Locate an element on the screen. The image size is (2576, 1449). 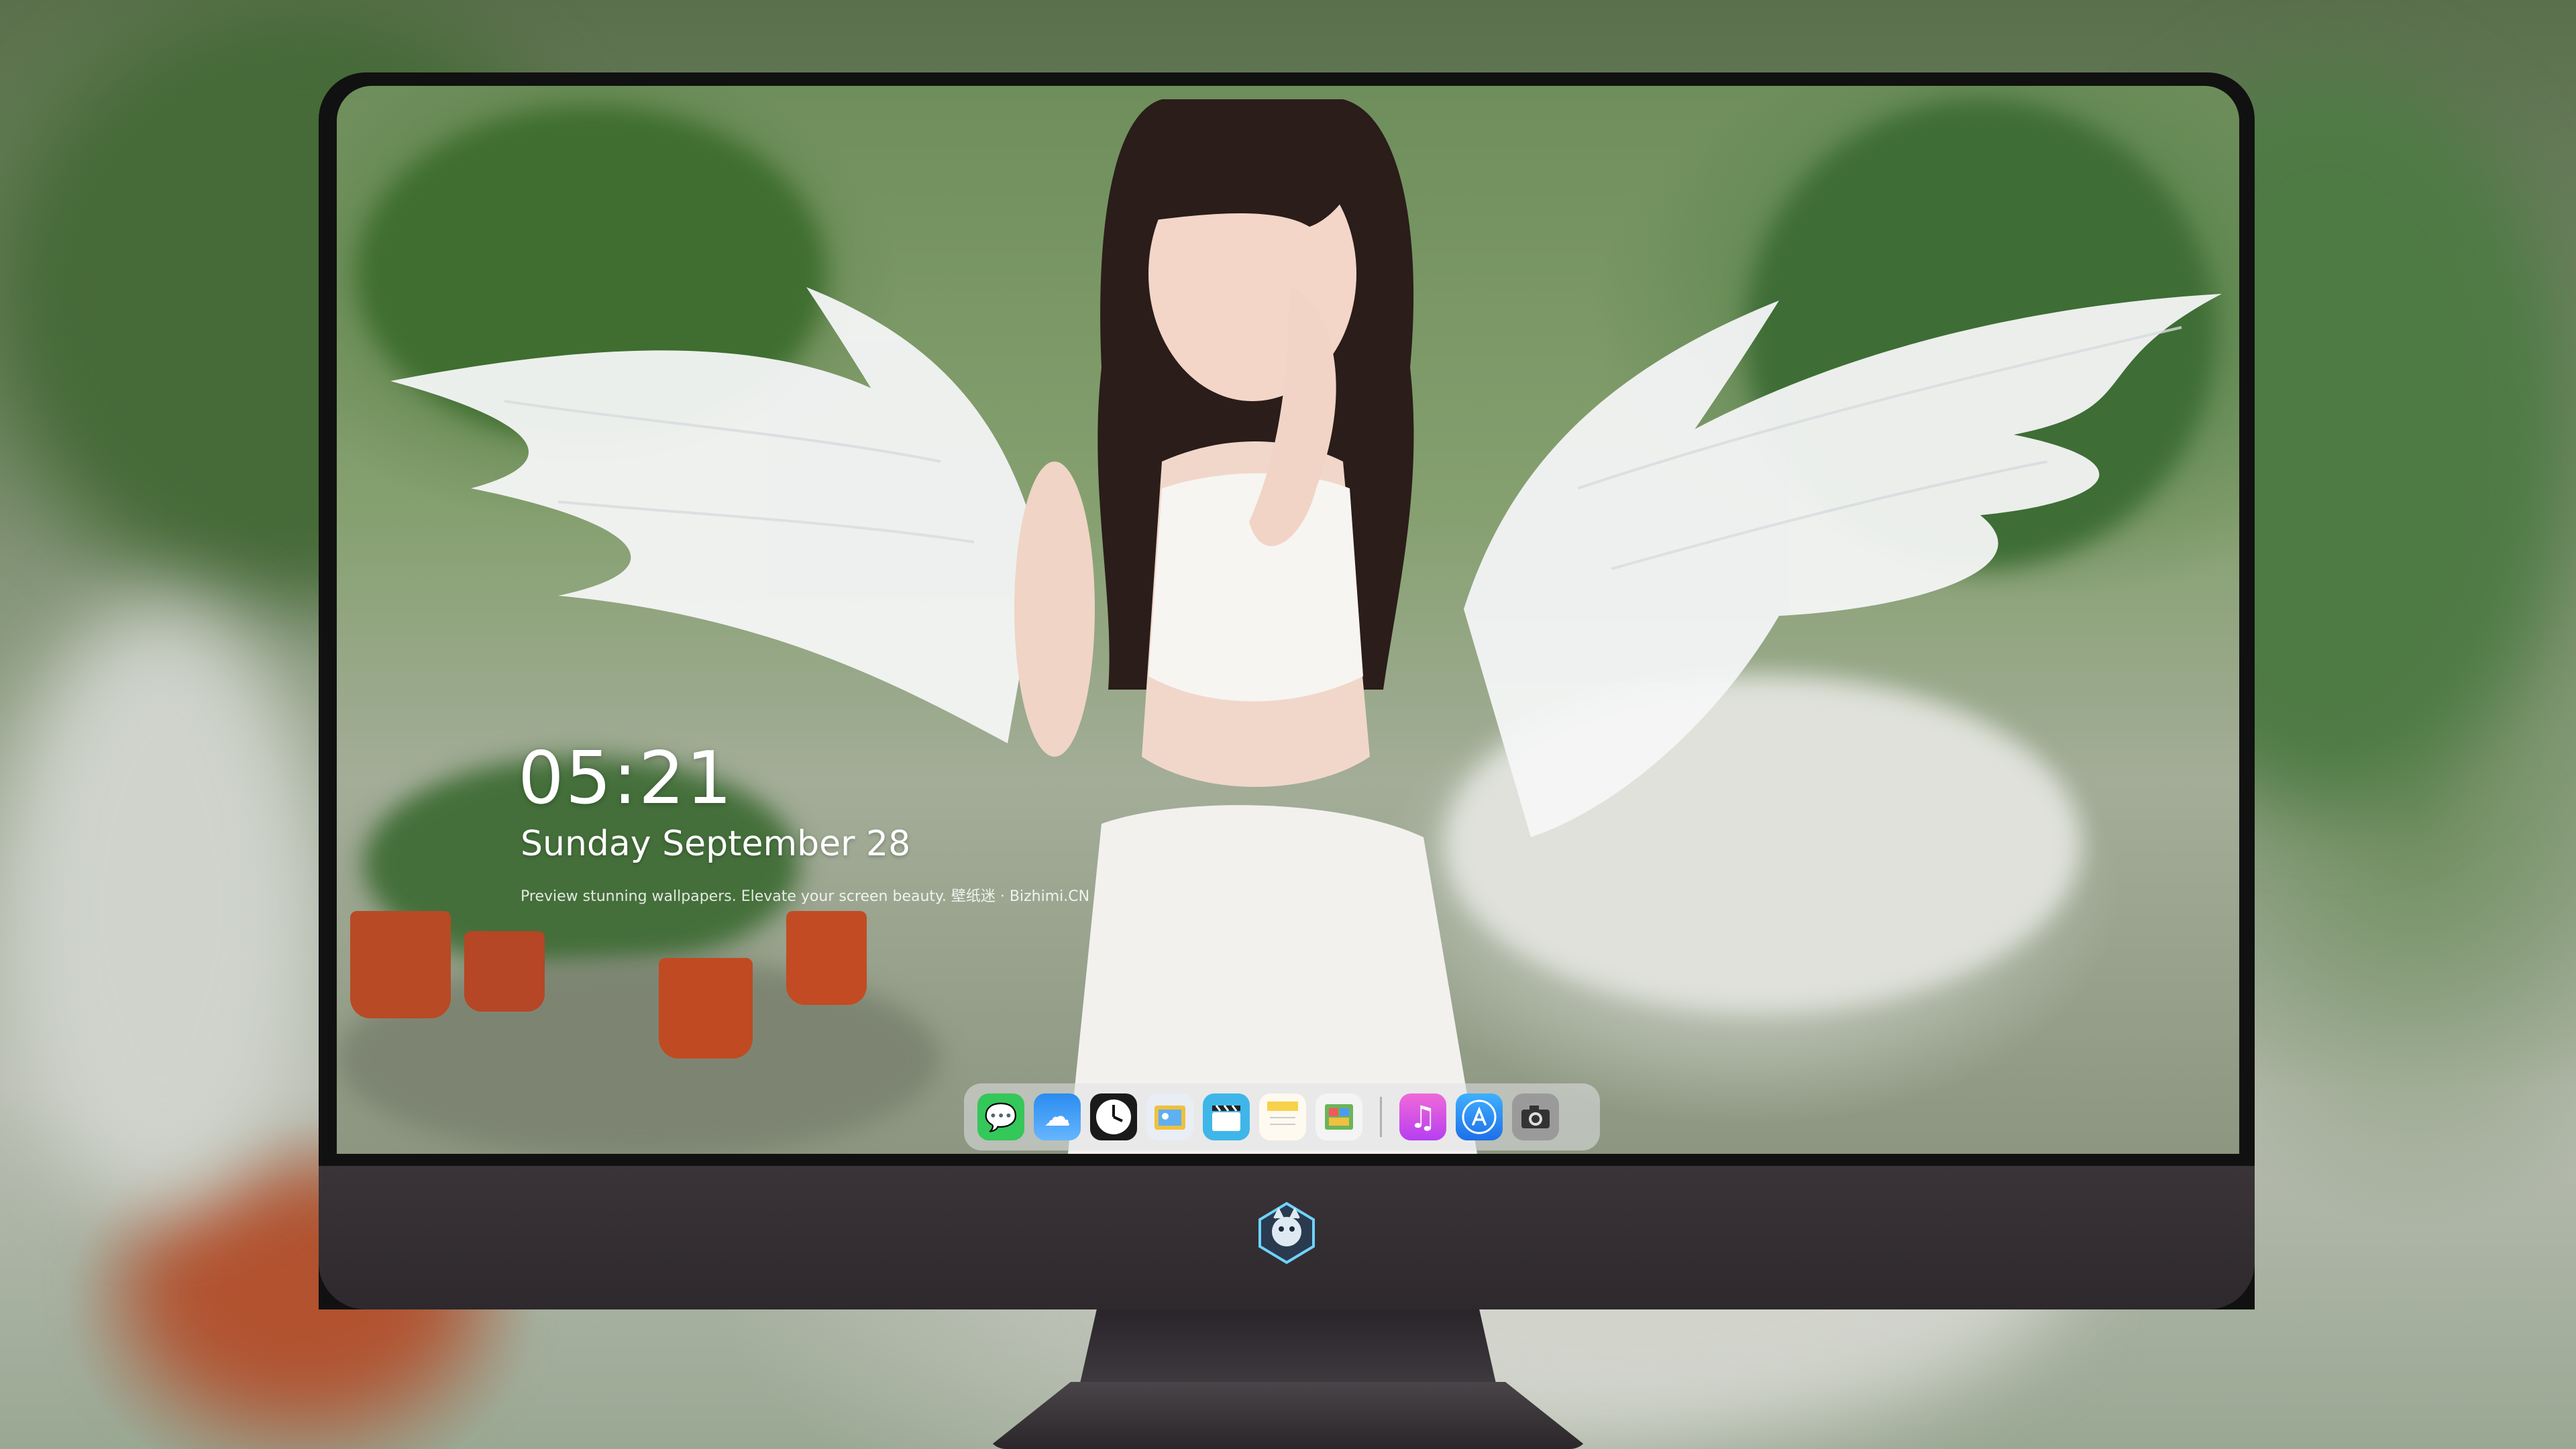
app-store-icon is located at coordinates (1479, 1116).